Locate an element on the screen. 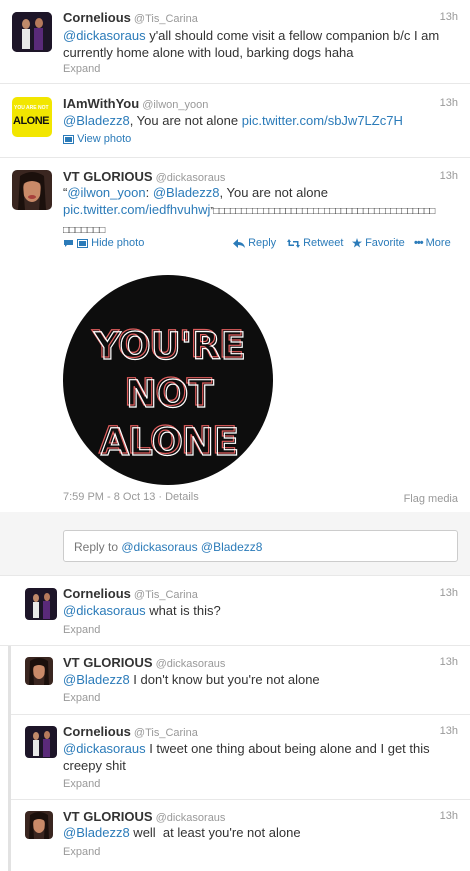  tweet-text: @dickasoraus what is this? is located at coordinates (142, 610).